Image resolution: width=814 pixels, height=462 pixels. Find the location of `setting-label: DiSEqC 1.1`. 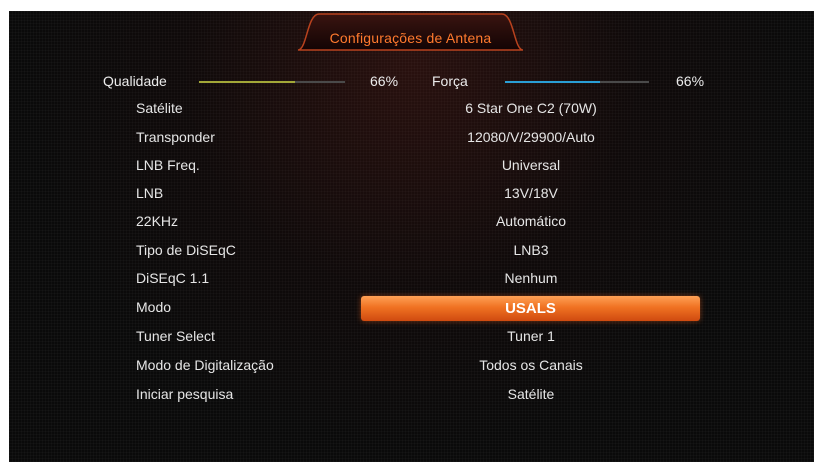

setting-label: DiSEqC 1.1 is located at coordinates (173, 278).